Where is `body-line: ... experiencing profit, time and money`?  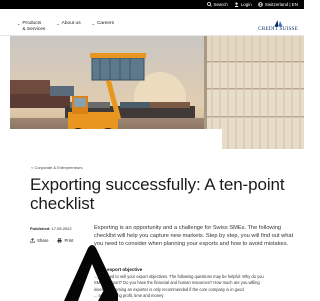 body-line: ... experiencing profit, time and money is located at coordinates (129, 295).